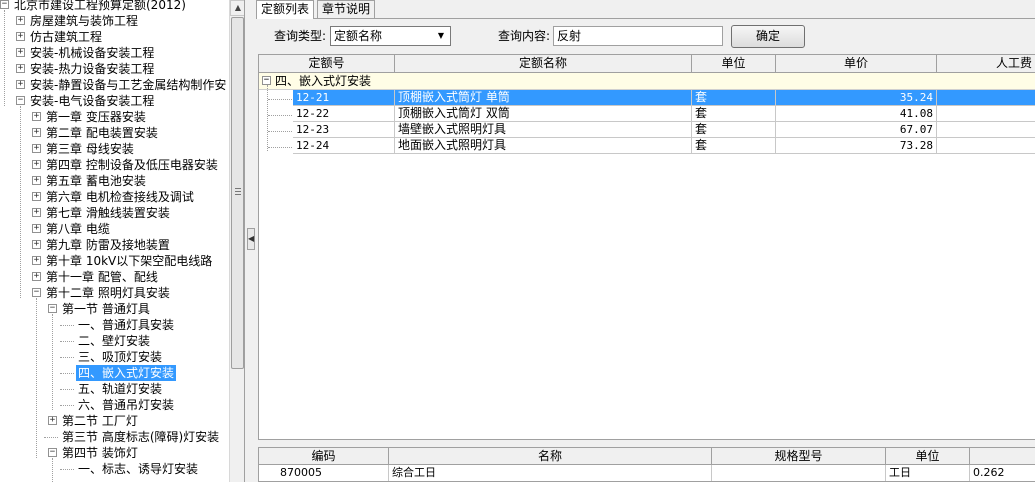 This screenshot has width=1035, height=482. Describe the element at coordinates (550, 473) in the screenshot. I see `cell-name: 综合工日` at that location.